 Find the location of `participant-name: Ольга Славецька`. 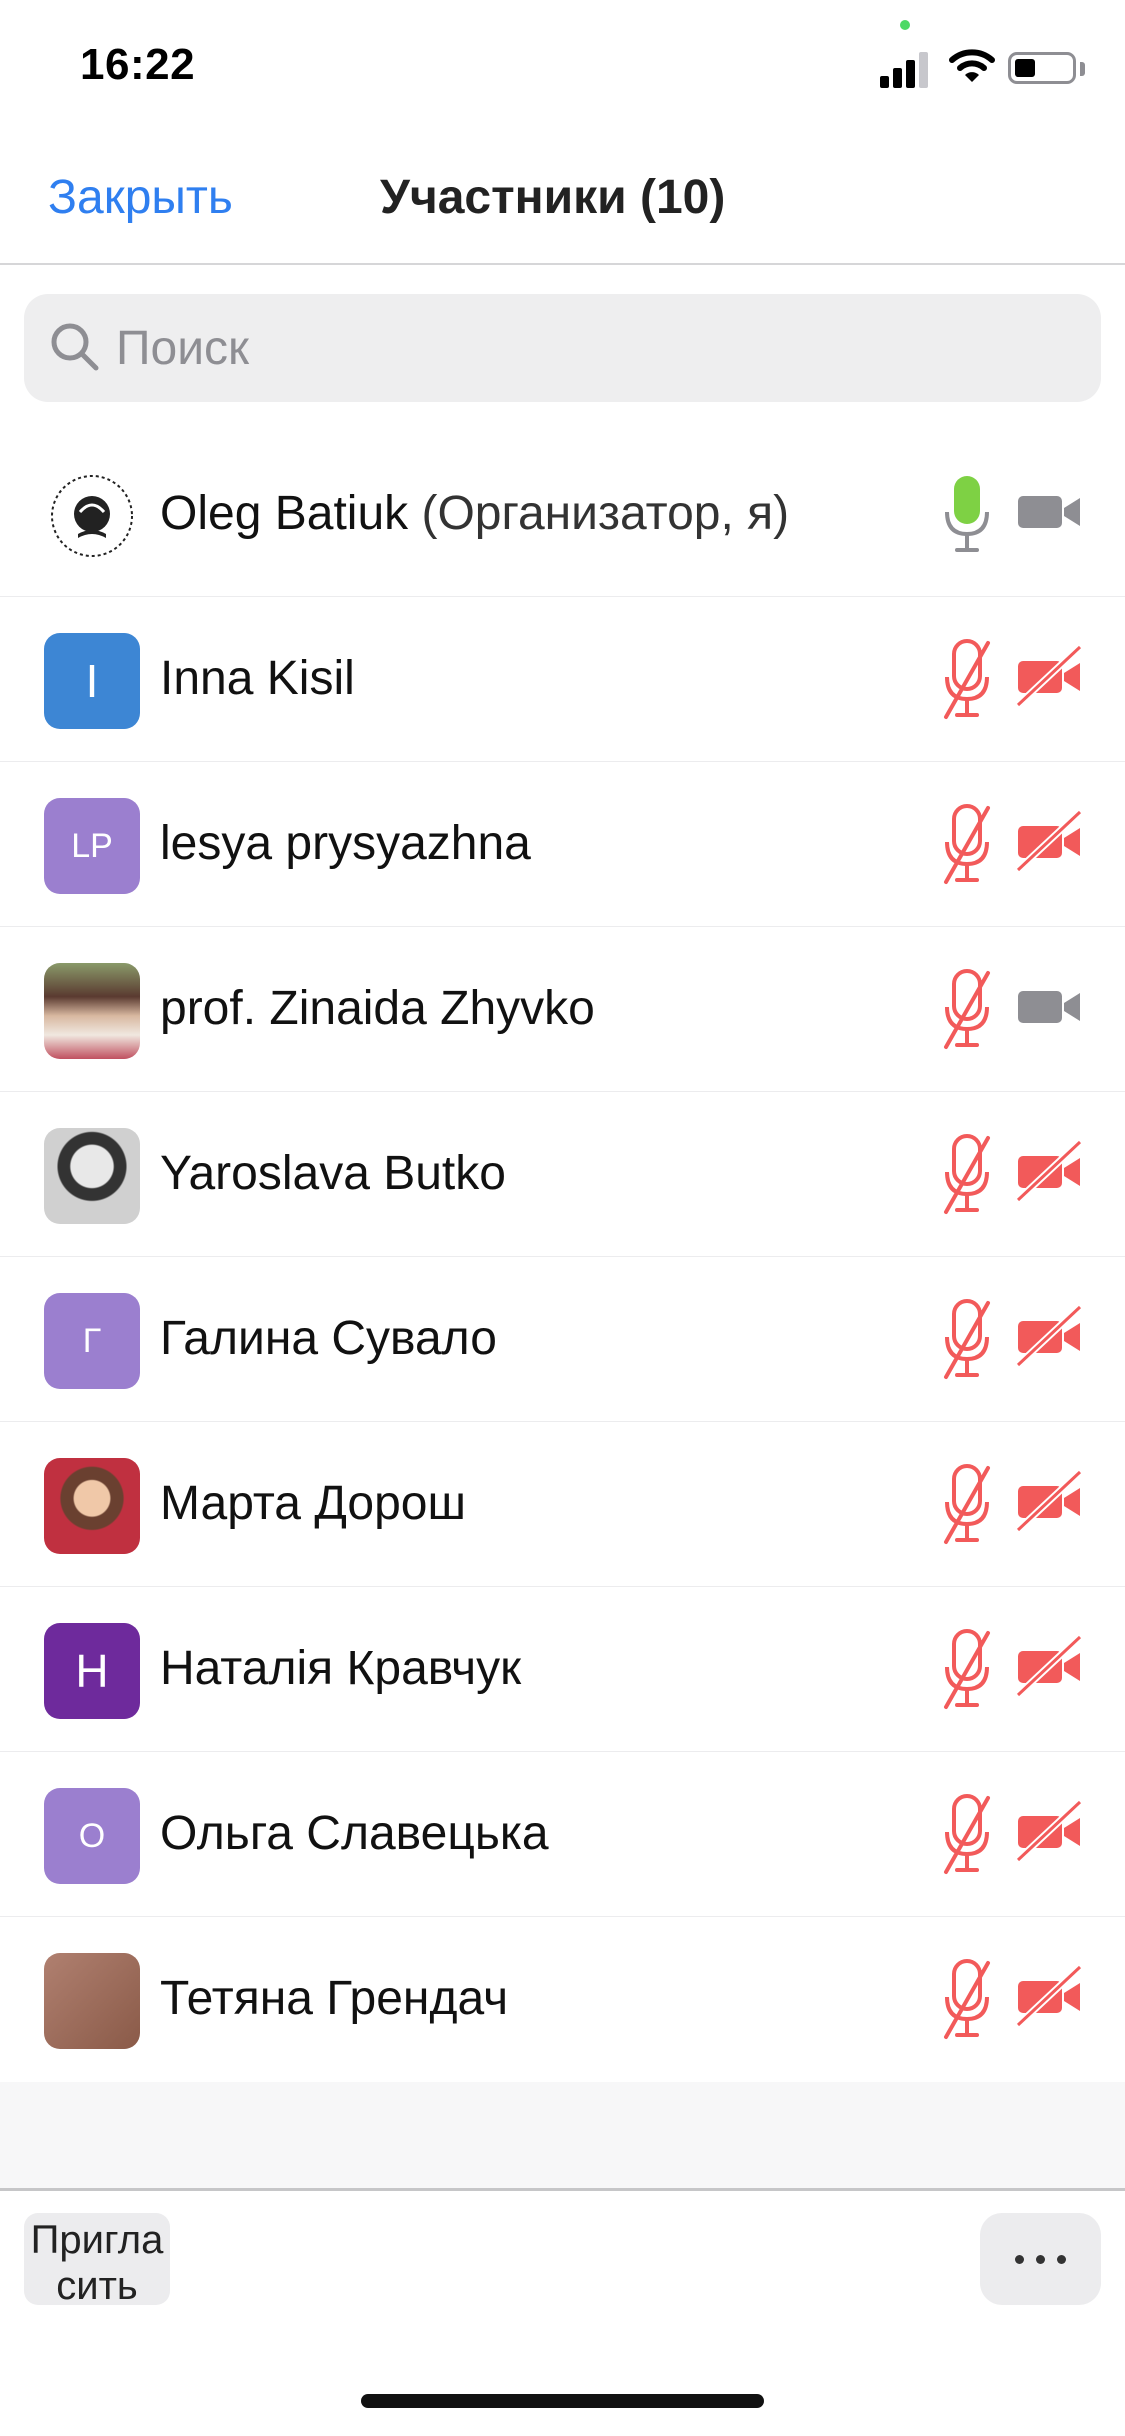

participant-name: Ольга Славецька is located at coordinates (354, 1833).